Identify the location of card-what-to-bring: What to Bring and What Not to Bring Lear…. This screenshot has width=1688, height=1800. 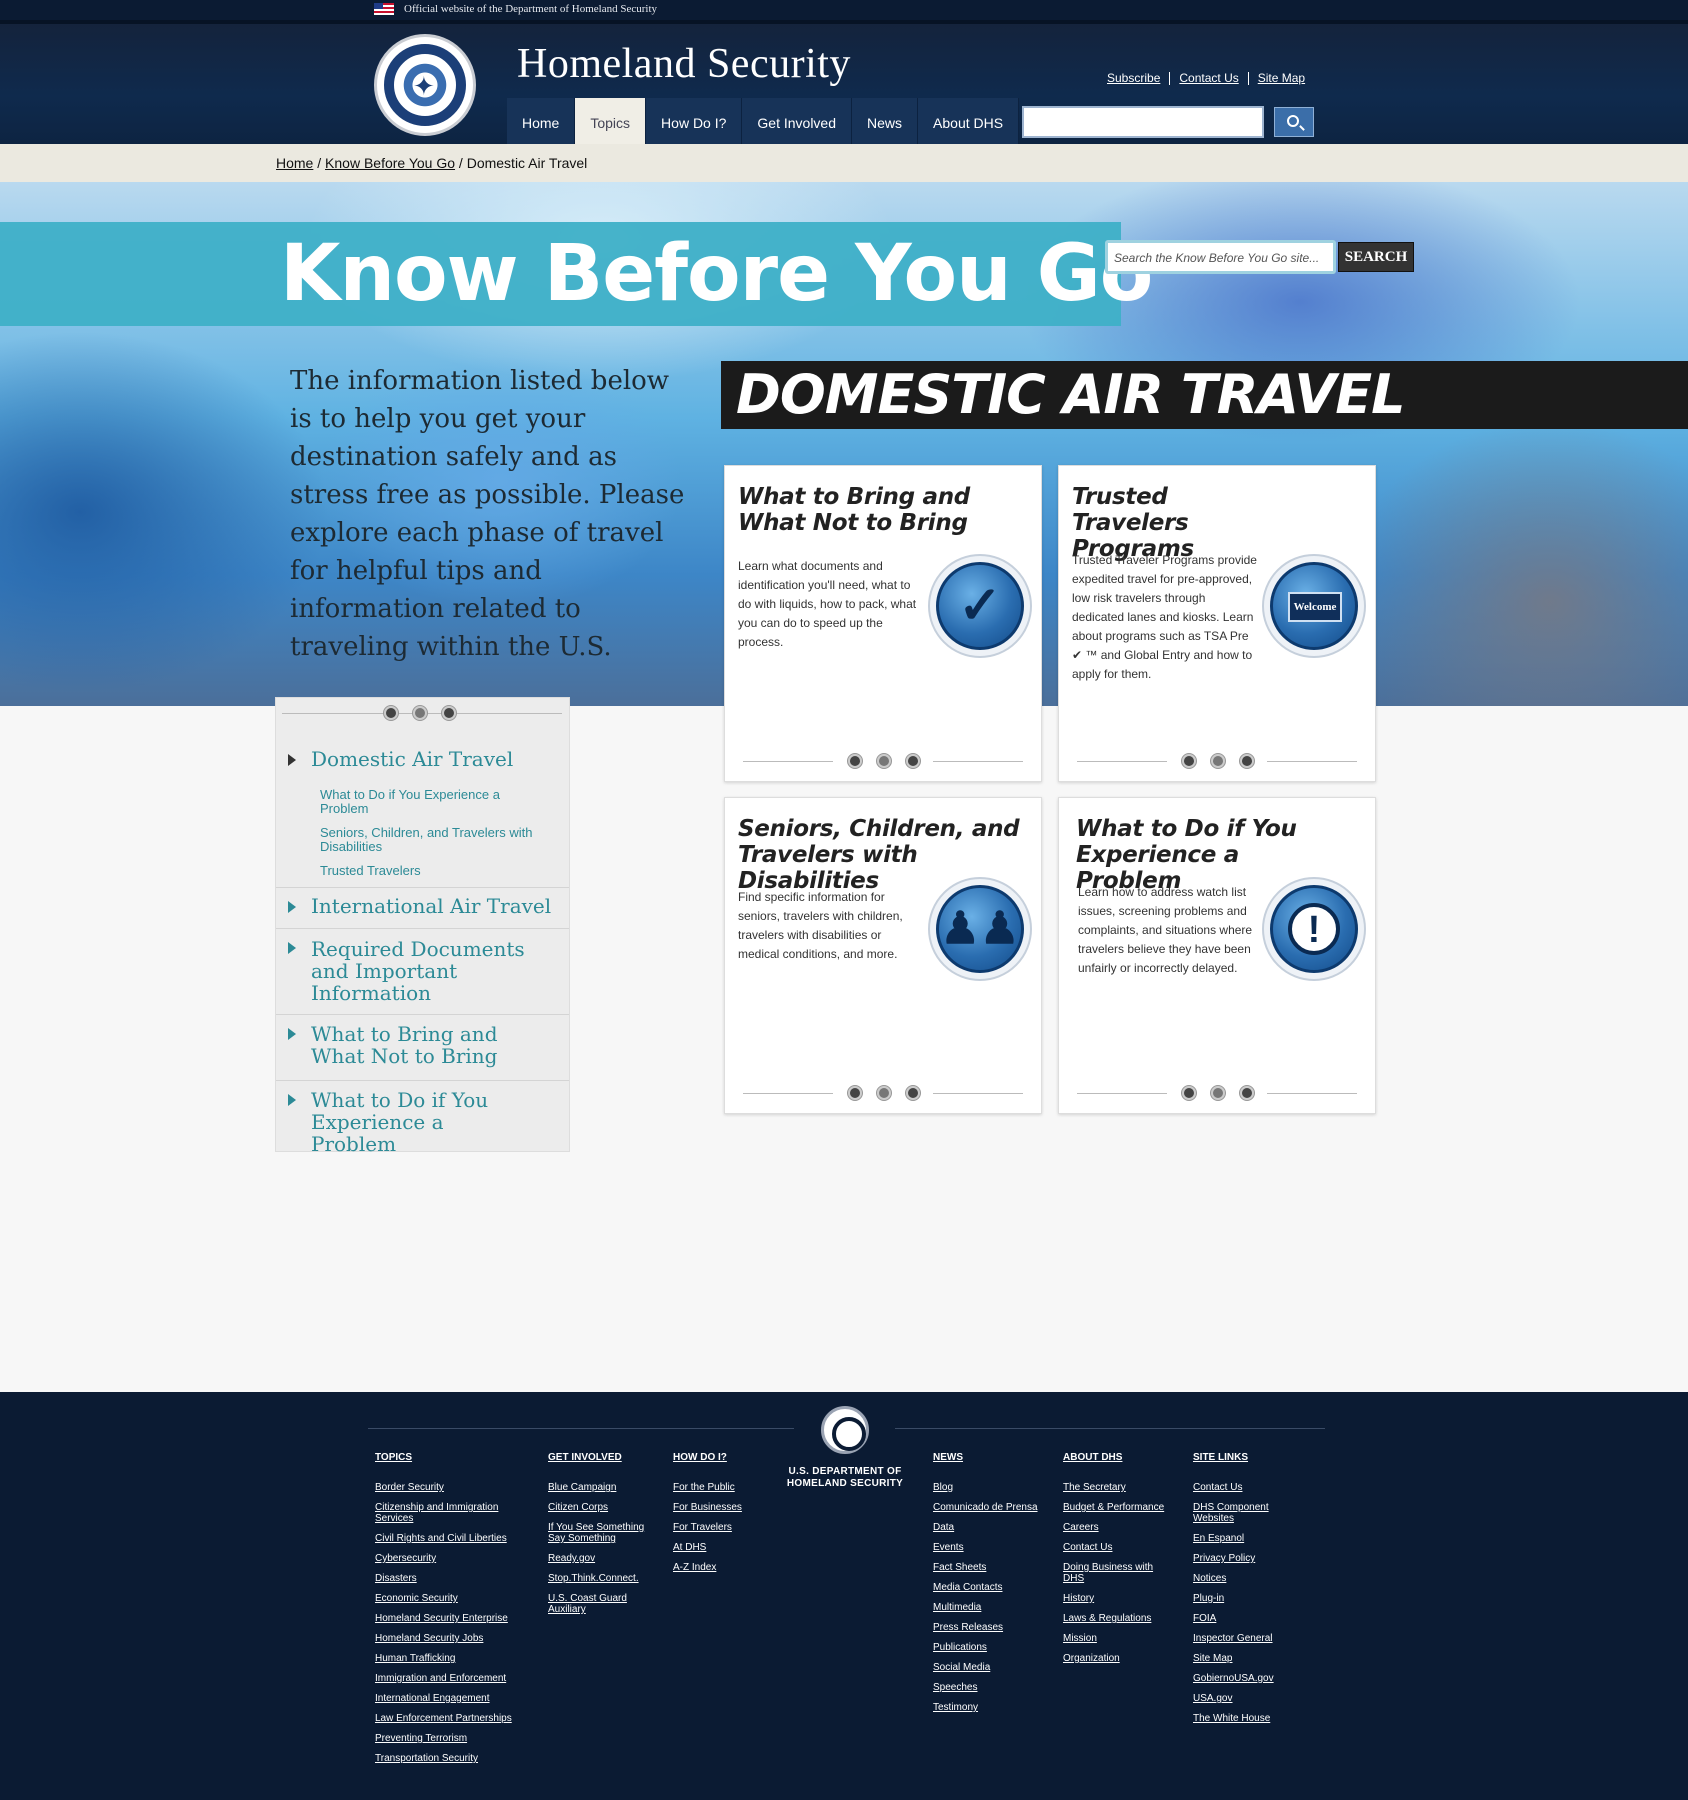
(883, 623).